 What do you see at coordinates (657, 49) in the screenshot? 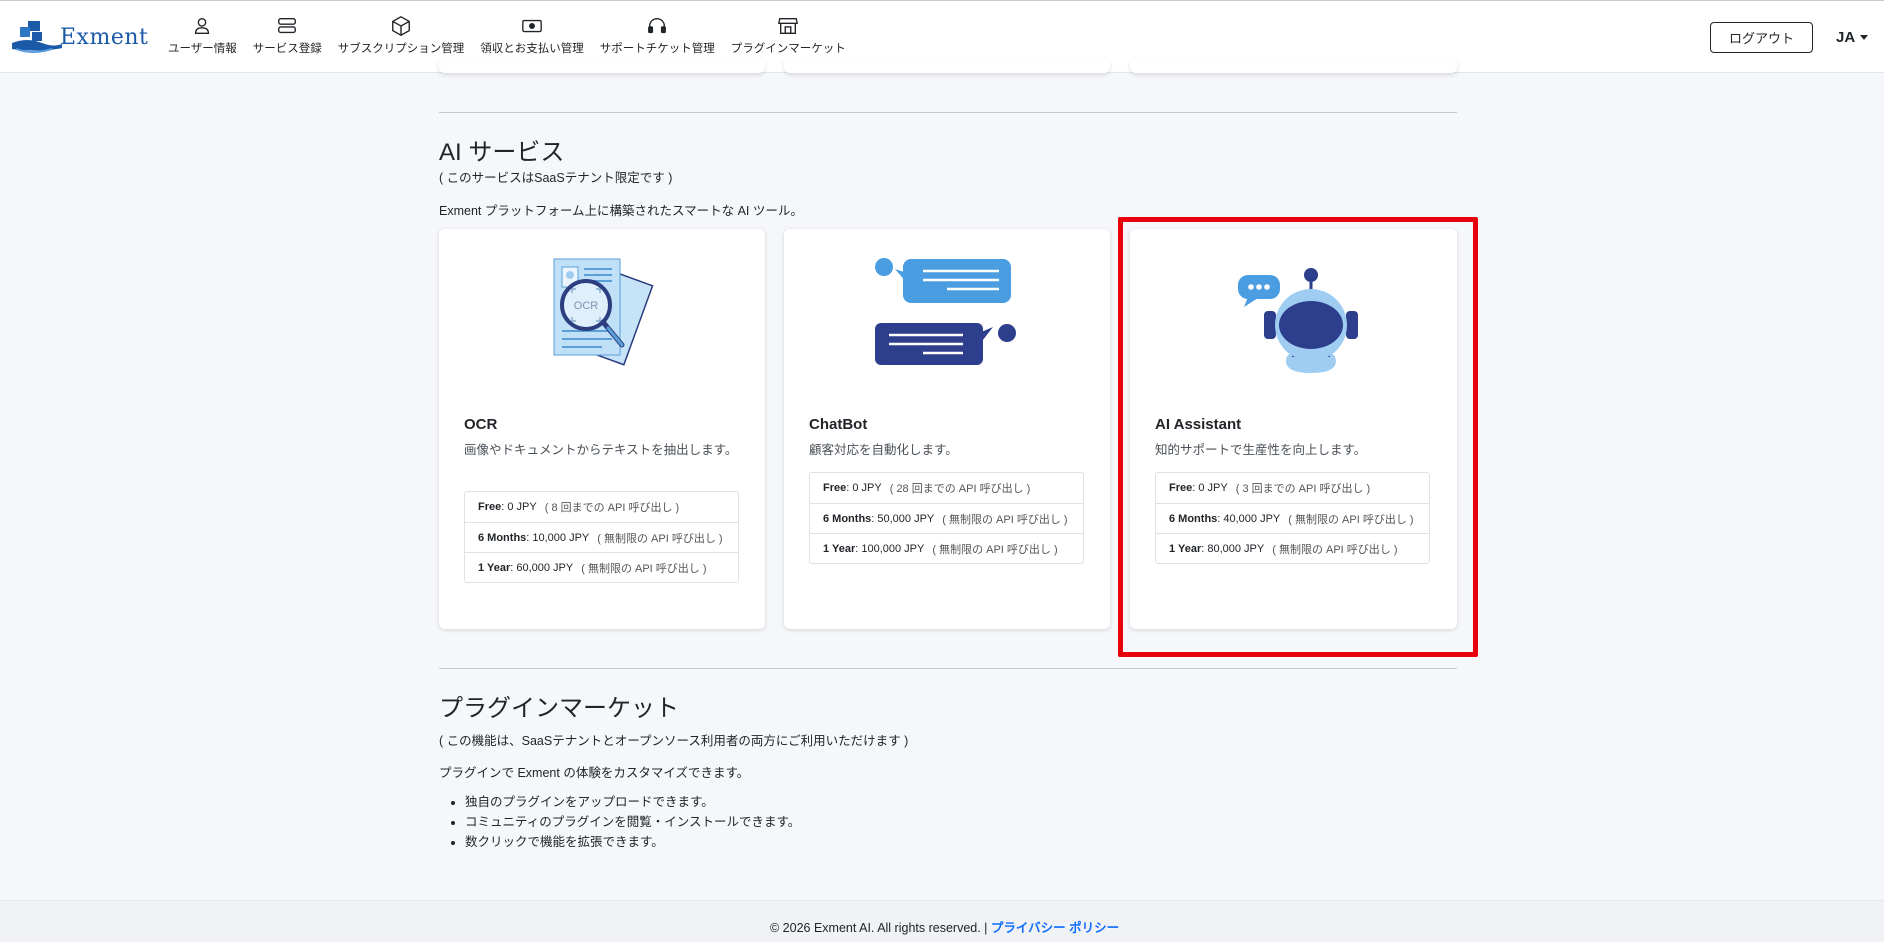
I see `nav-label: サポートチケット管理` at bounding box center [657, 49].